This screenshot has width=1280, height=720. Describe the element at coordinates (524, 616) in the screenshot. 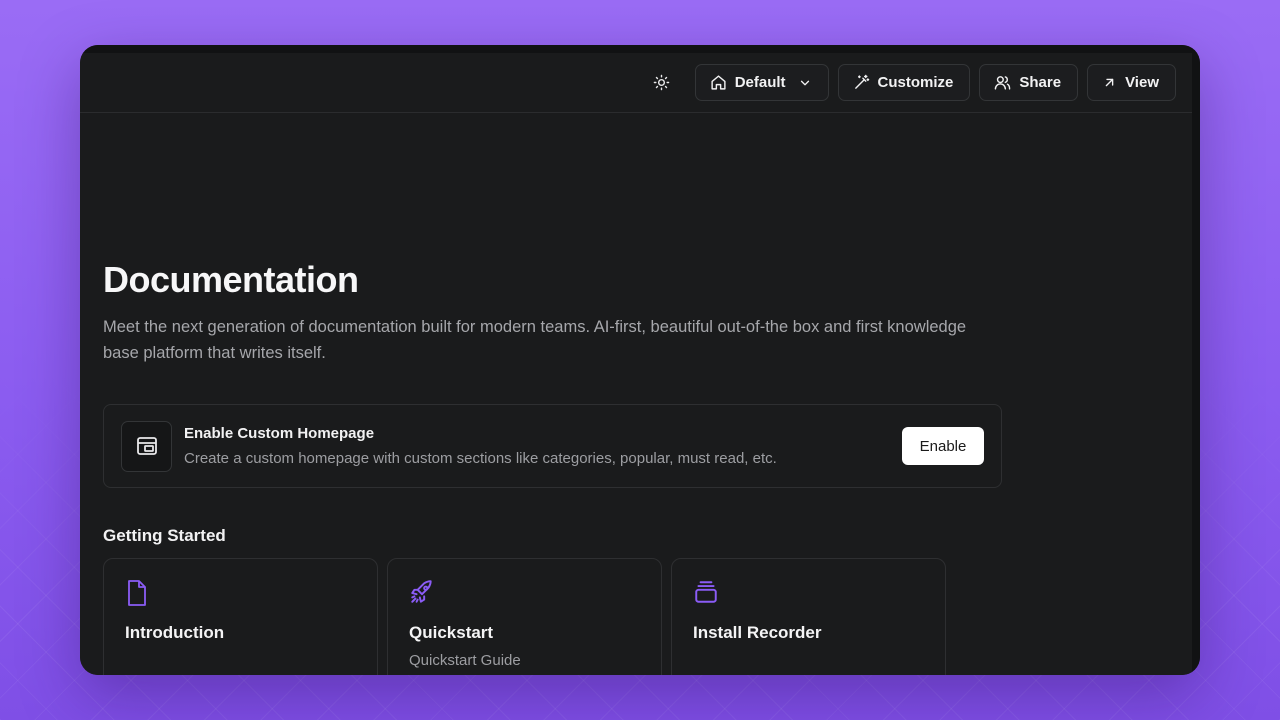

I see `card-quickstart: Quickstart Quickstart Guide` at that location.